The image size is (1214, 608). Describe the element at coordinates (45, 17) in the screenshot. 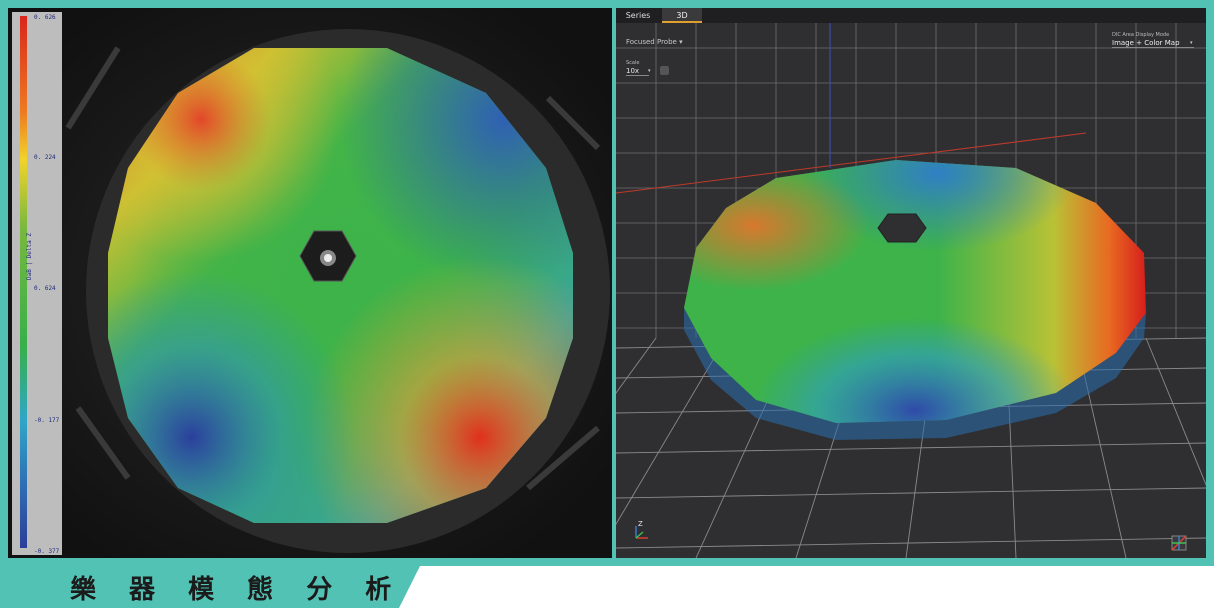

I see `colorbar-tick-max: 0. 626` at that location.